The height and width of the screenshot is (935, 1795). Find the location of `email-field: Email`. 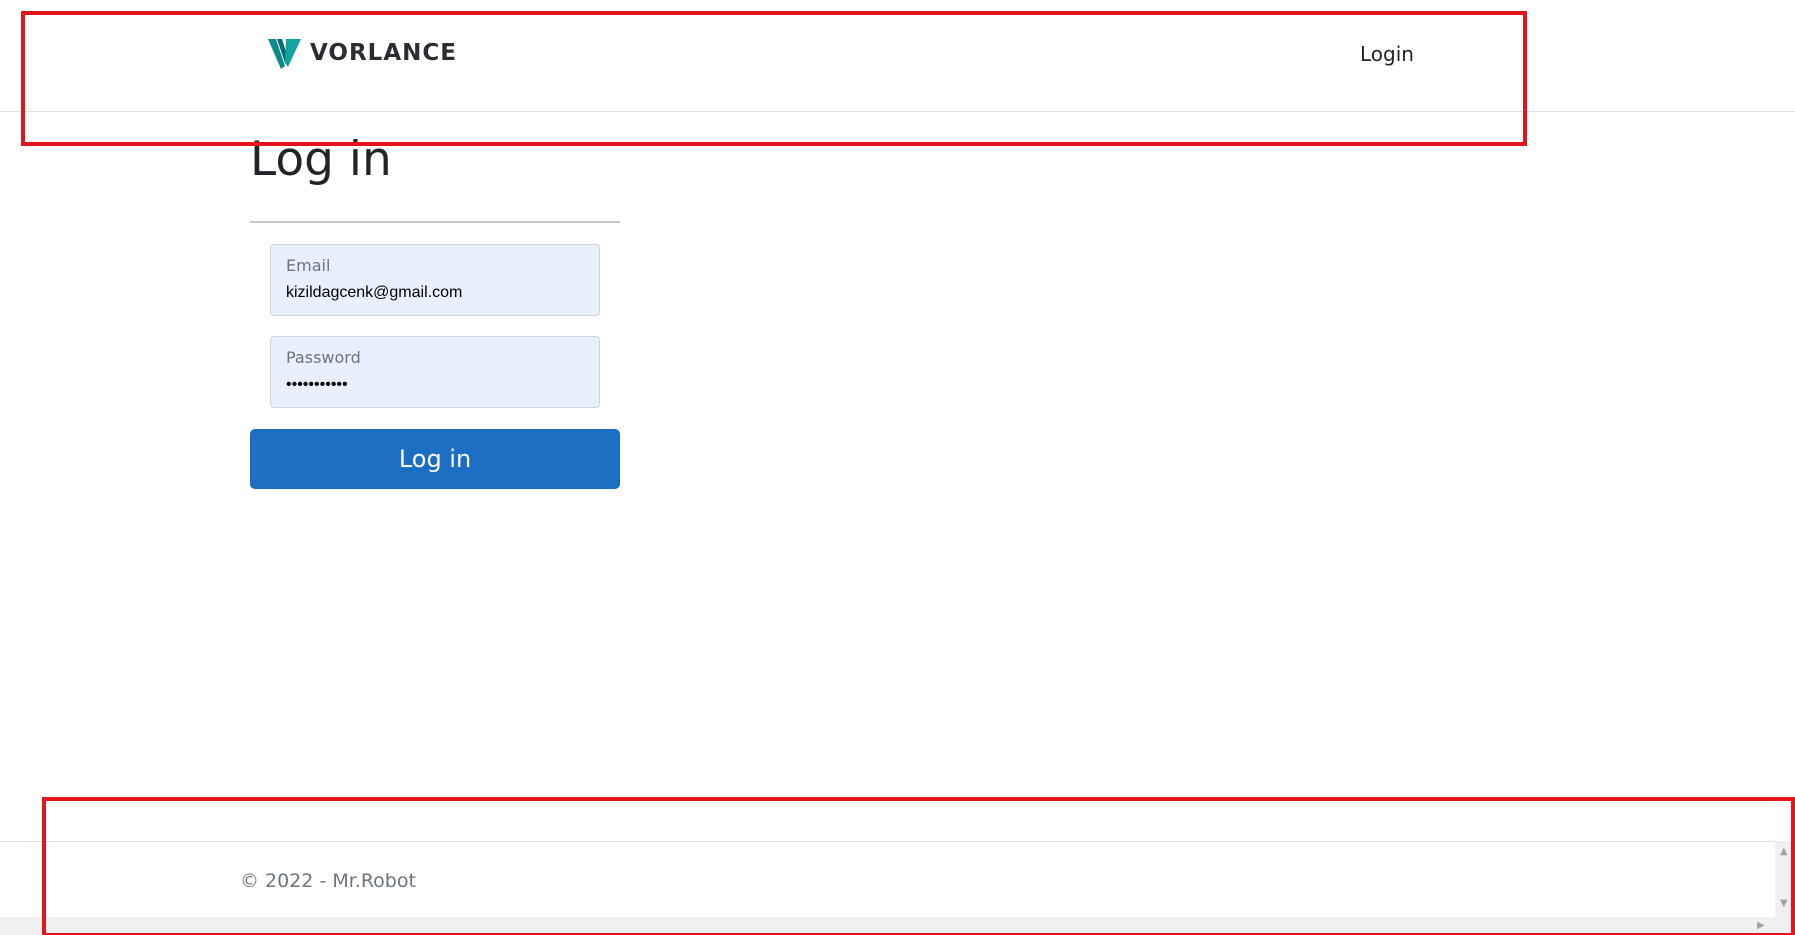

email-field: Email is located at coordinates (435, 280).